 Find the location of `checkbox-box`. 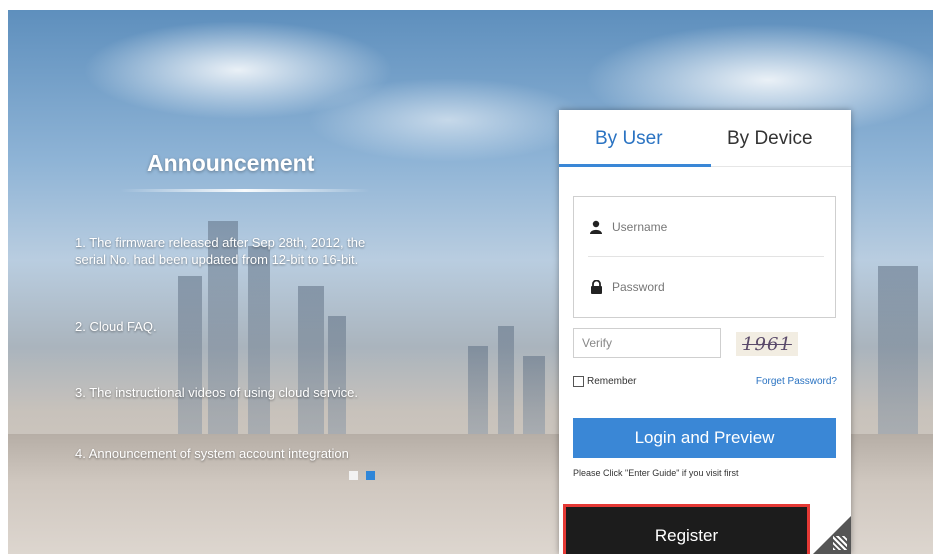

checkbox-box is located at coordinates (578, 381).